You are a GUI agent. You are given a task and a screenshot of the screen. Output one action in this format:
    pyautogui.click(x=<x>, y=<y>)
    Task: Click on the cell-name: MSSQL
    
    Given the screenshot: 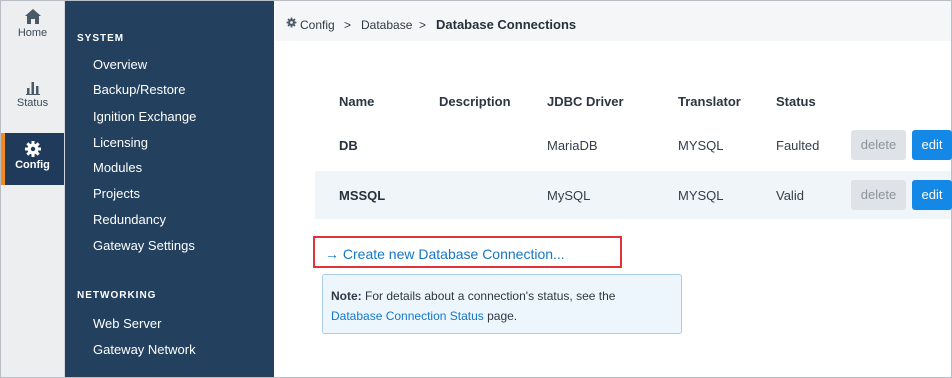 What is the action you would take?
    pyautogui.click(x=362, y=195)
    